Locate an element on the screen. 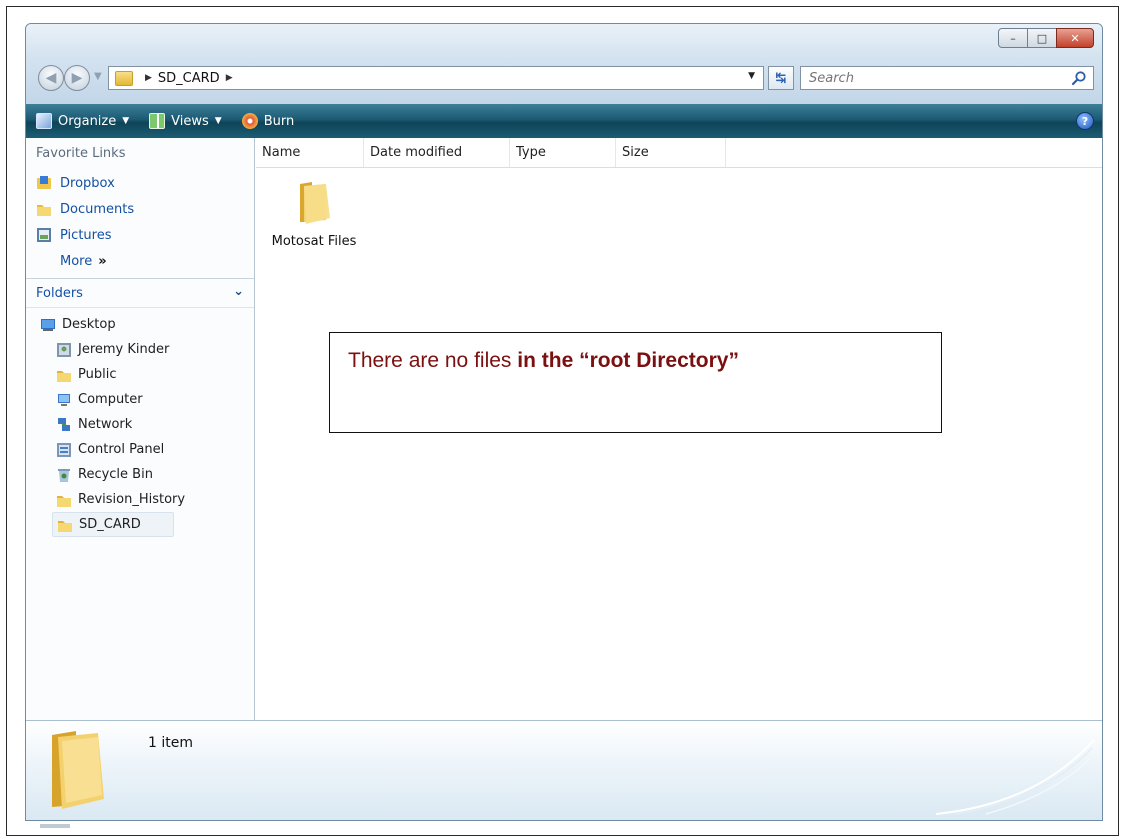 The height and width of the screenshot is (840, 1125). file-name: Motosat Files is located at coordinates (314, 241).